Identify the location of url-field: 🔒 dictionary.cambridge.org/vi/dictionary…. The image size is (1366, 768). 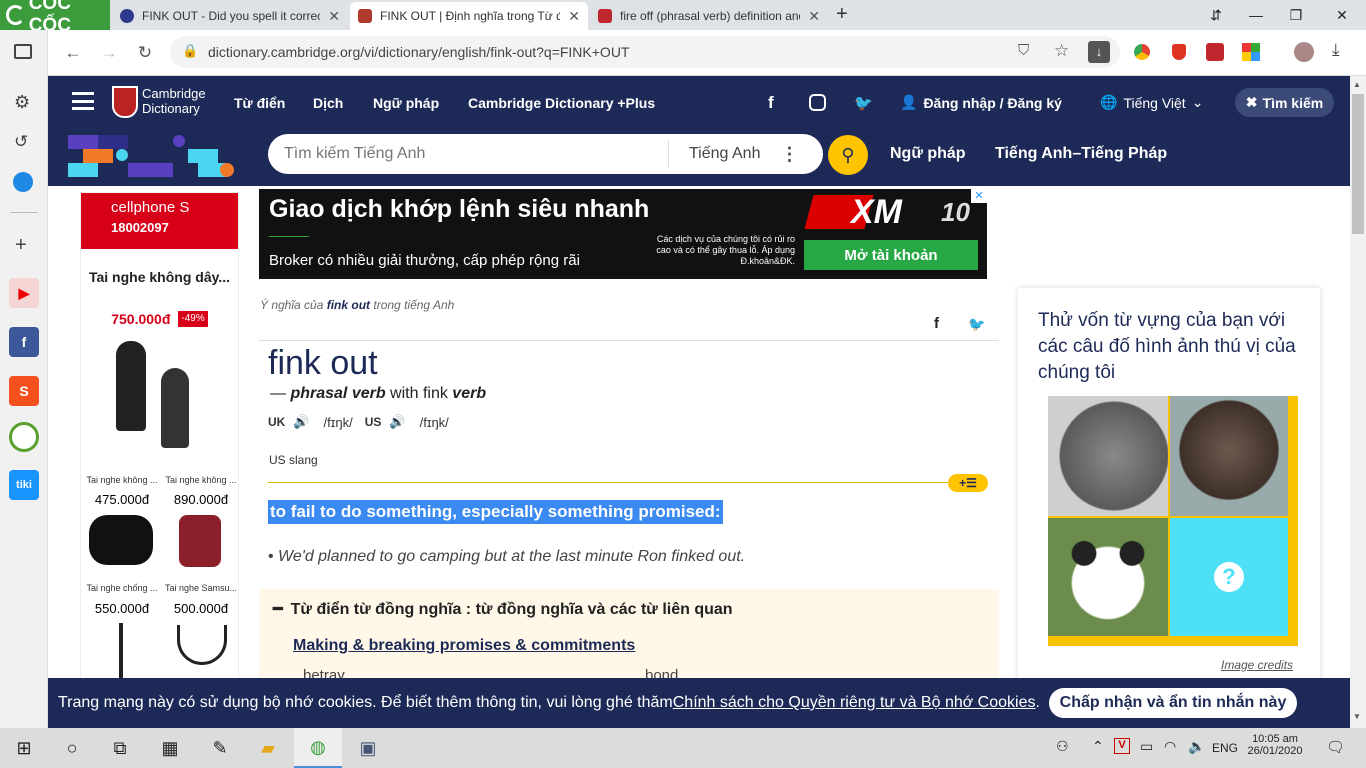
(645, 52).